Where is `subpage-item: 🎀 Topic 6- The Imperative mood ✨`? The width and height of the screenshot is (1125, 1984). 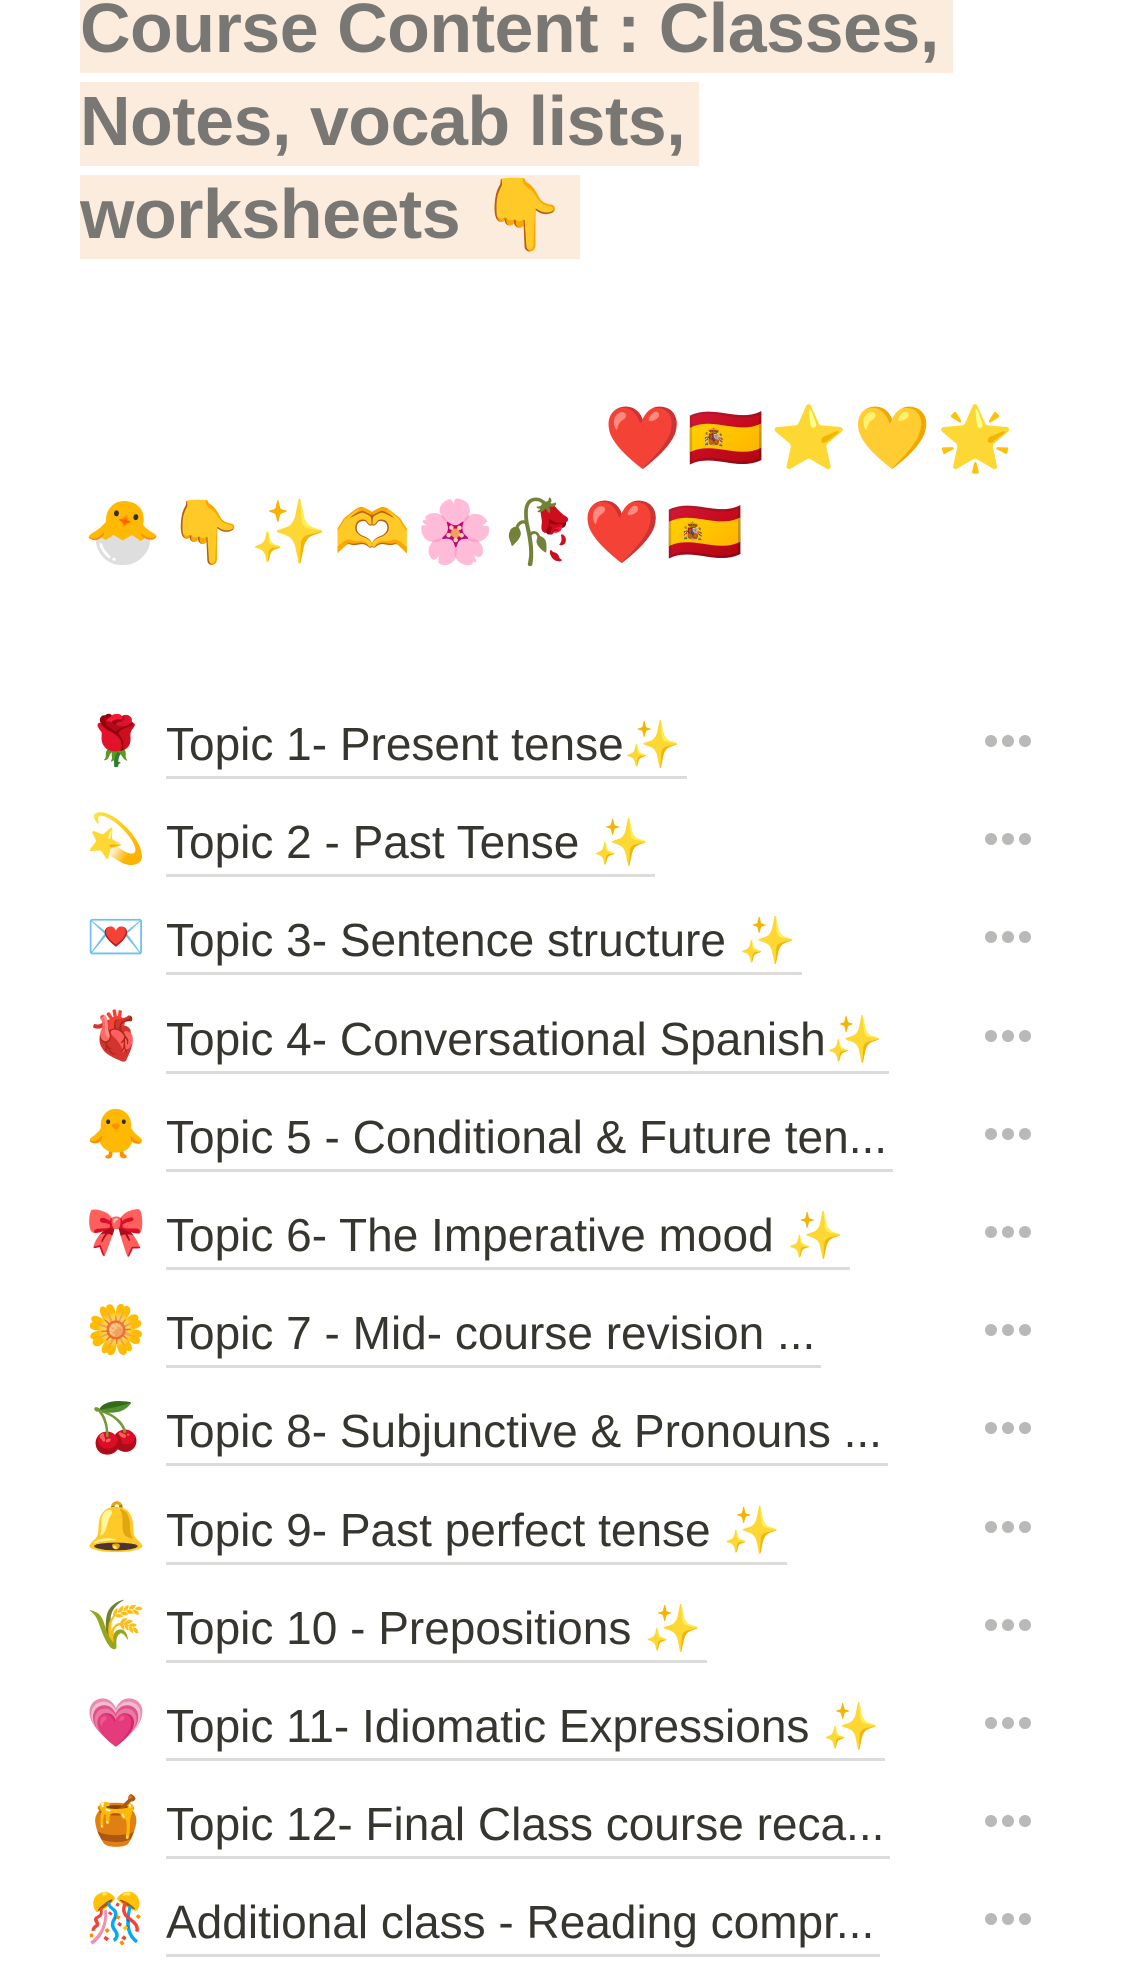 subpage-item: 🎀 Topic 6- The Imperative mood ✨ is located at coordinates (562, 1248).